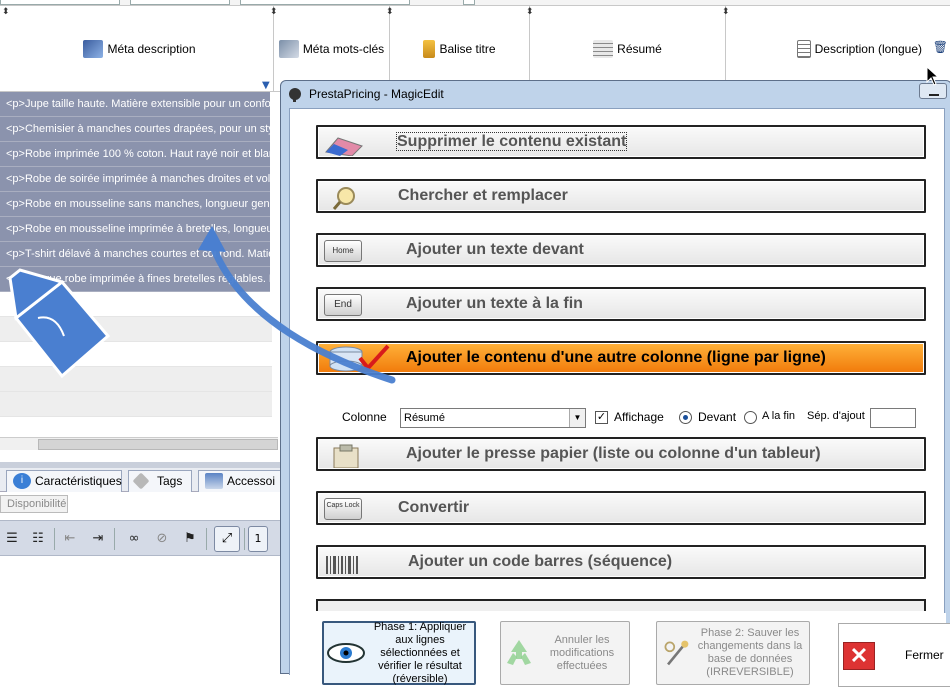 This screenshot has height=687, width=950. What do you see at coordinates (424, 418) in the screenshot?
I see `column-select-value: Résumé` at bounding box center [424, 418].